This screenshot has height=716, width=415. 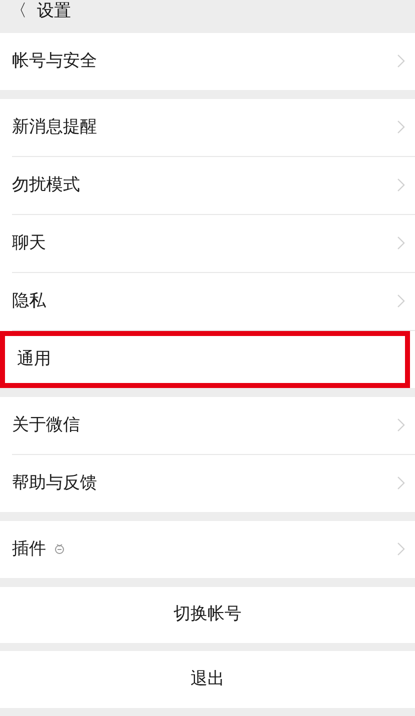 I want to click on action-button: 退出, so click(x=207, y=679).